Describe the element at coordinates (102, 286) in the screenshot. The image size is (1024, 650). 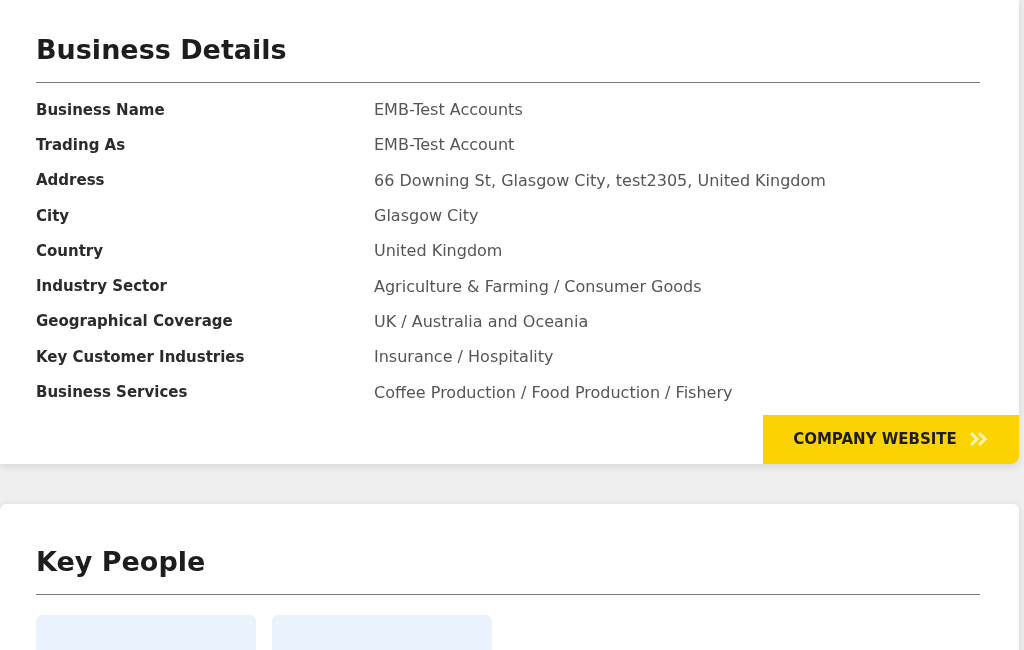
I see `field-label: Industry Sector` at that location.